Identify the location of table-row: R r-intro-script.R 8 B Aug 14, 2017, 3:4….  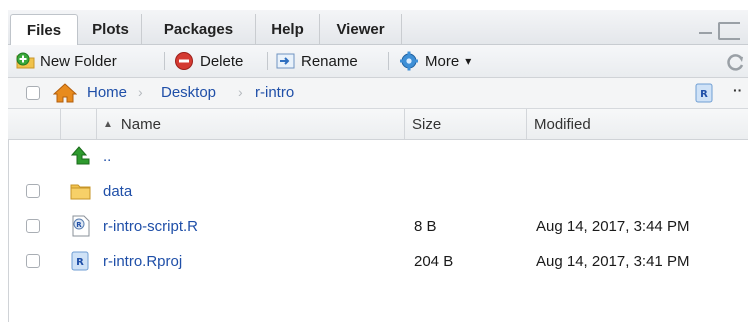
(378, 226).